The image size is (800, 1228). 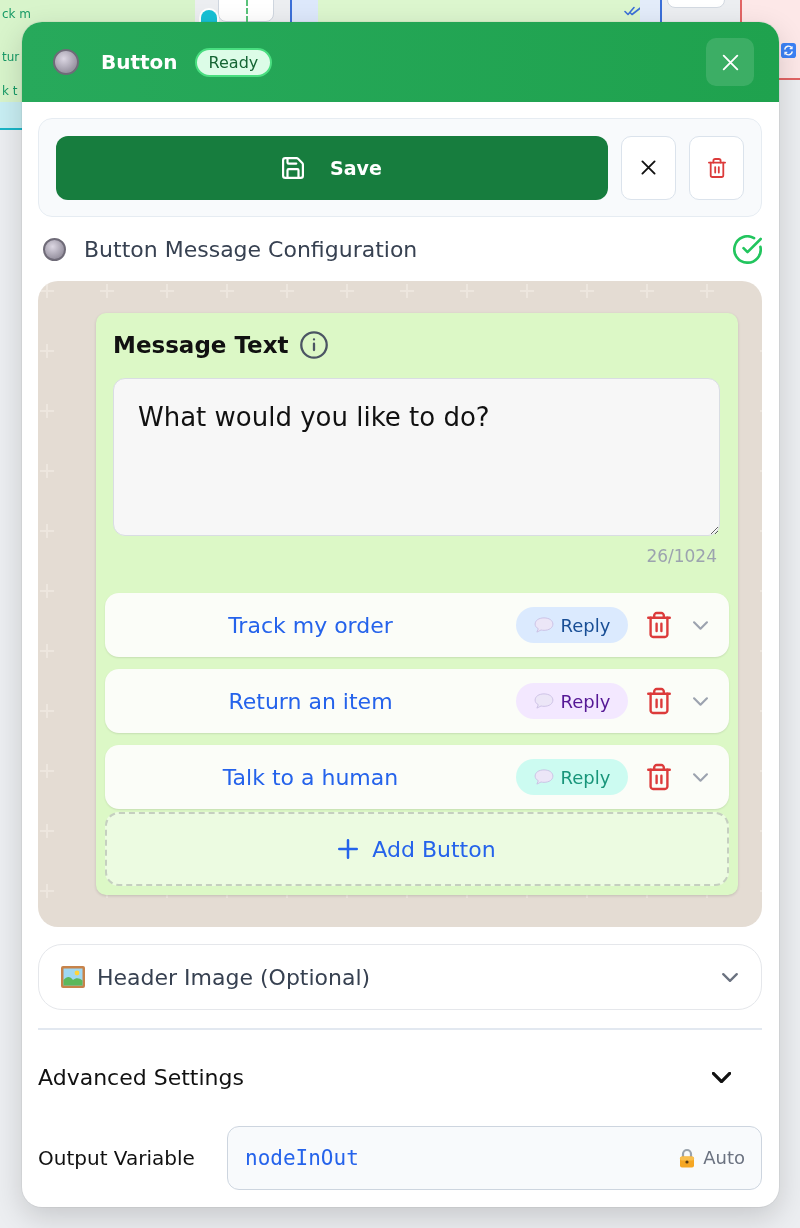 I want to click on lock-icon, so click(x=687, y=1157).